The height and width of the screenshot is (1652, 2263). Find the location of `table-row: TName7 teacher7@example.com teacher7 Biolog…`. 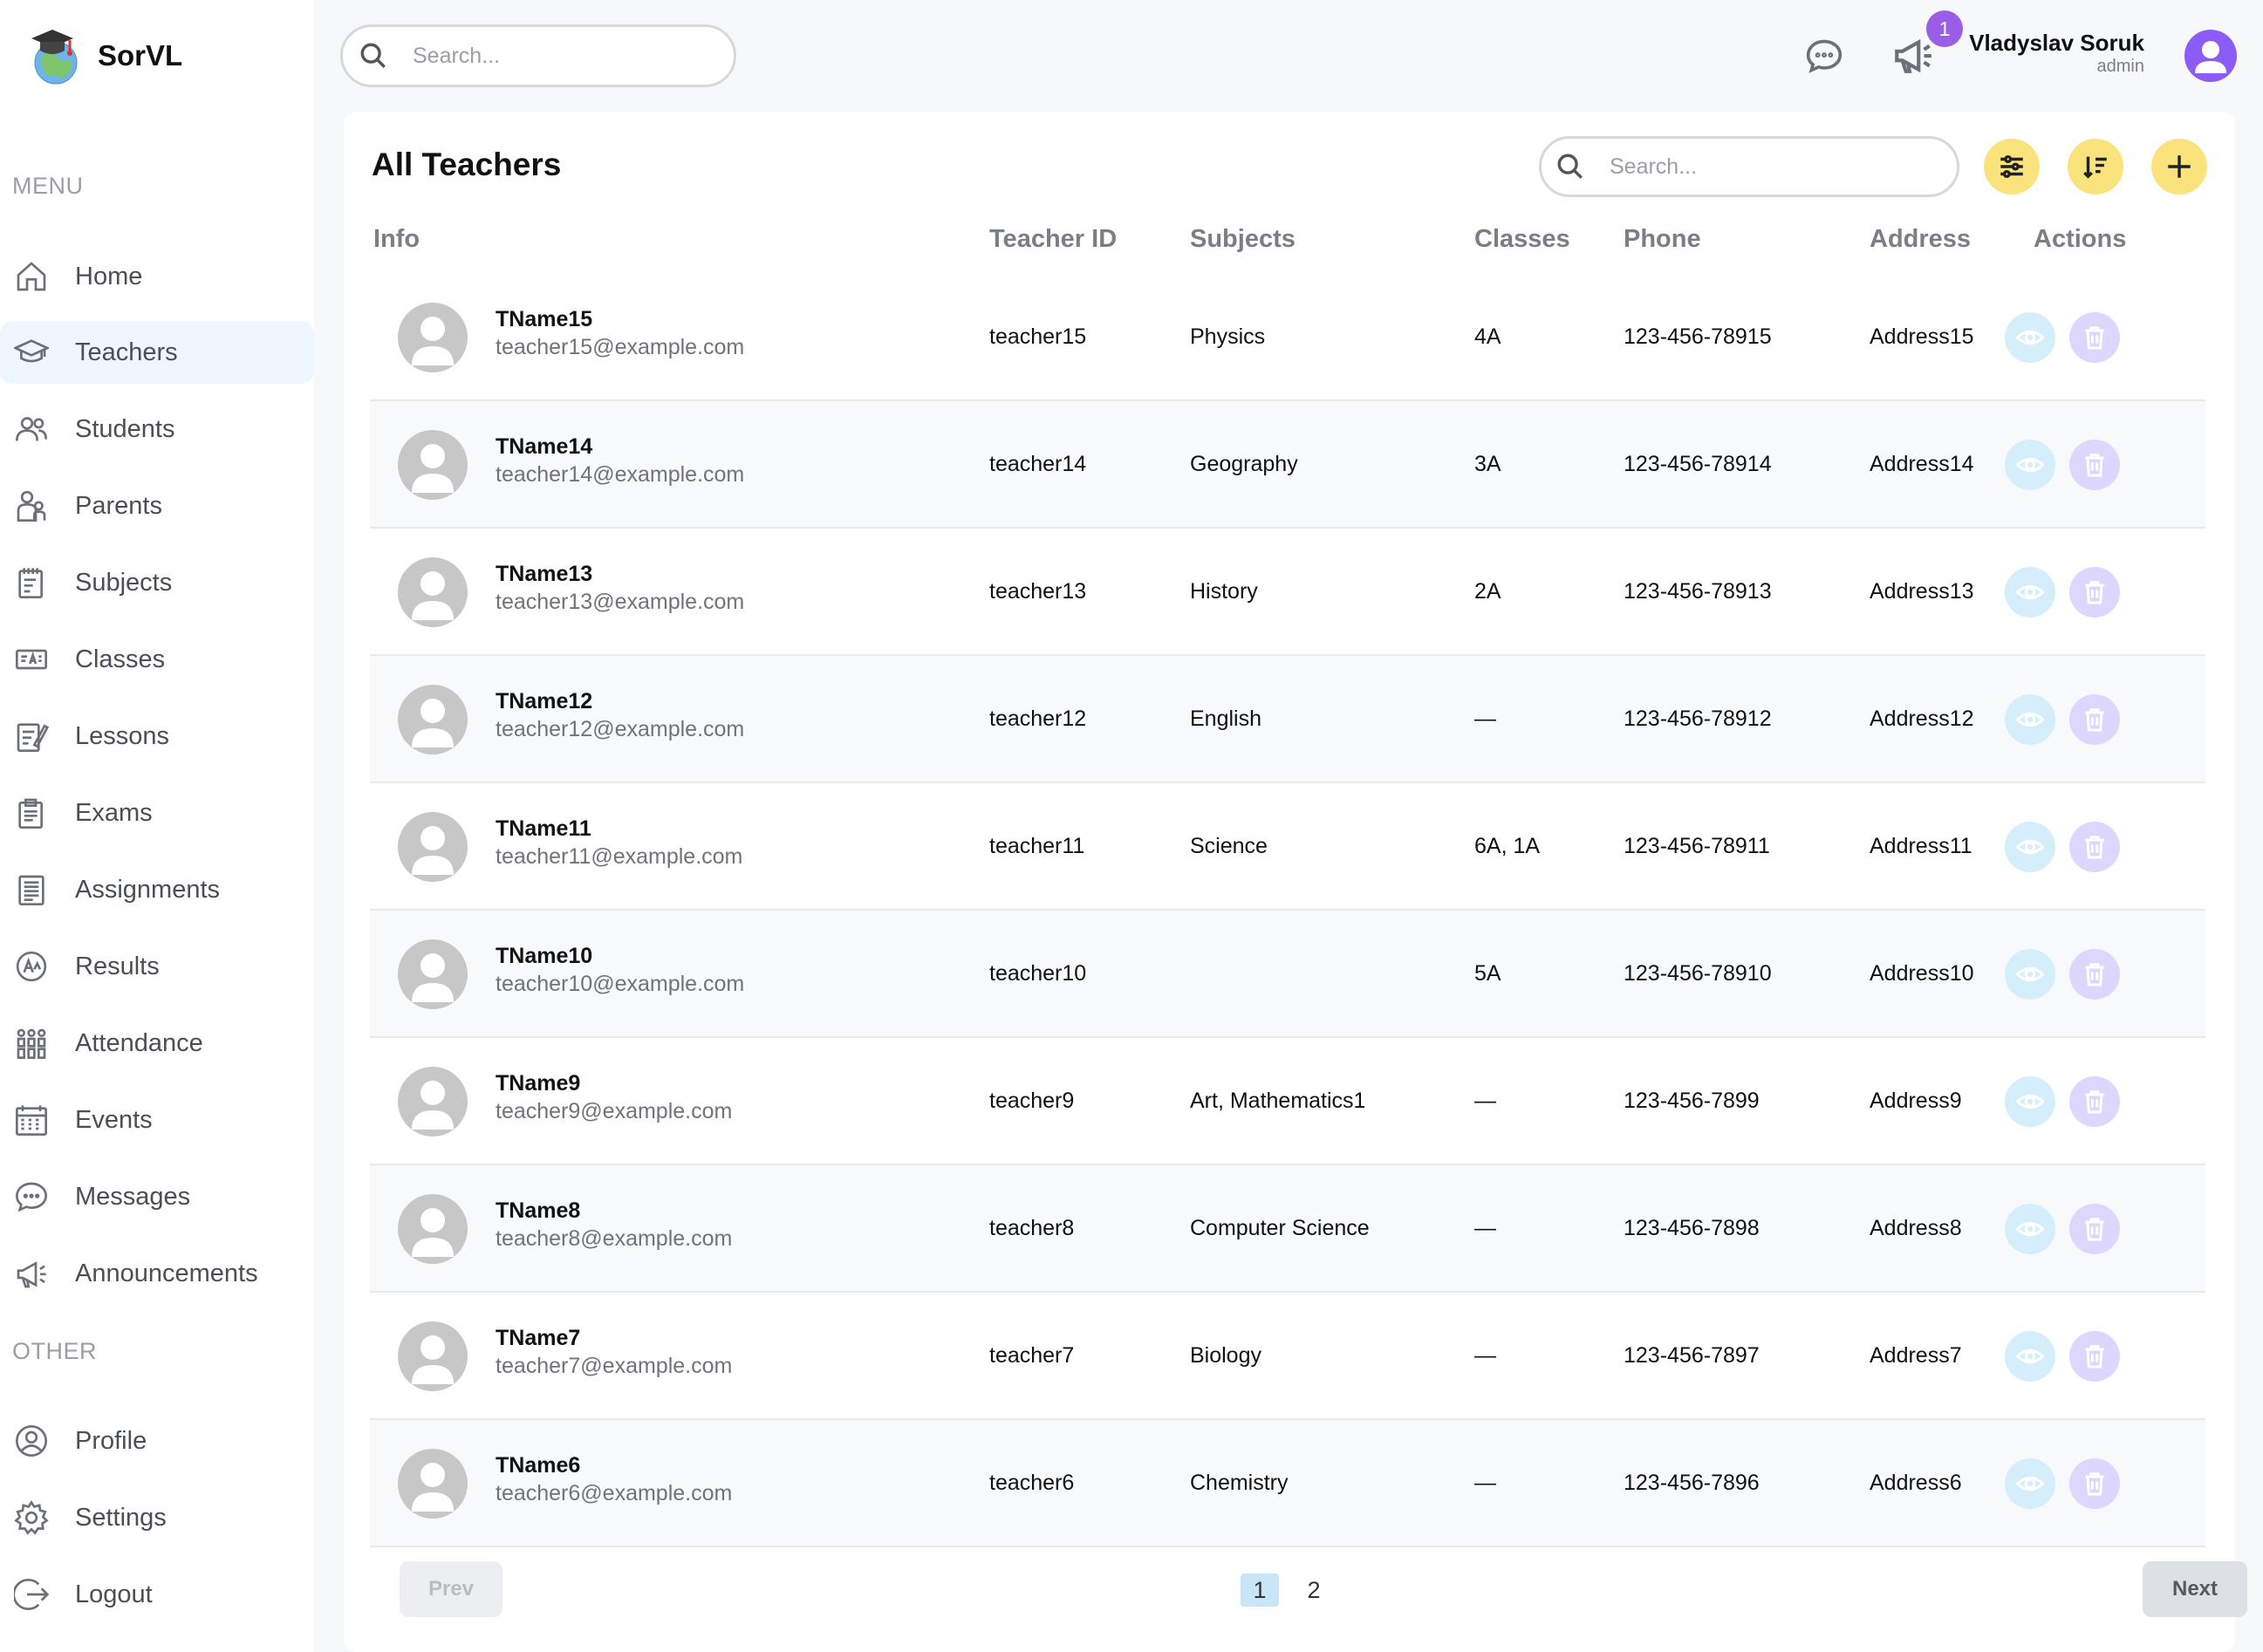

table-row: TName7 teacher7@example.com teacher7 Biolog… is located at coordinates (1287, 1356).